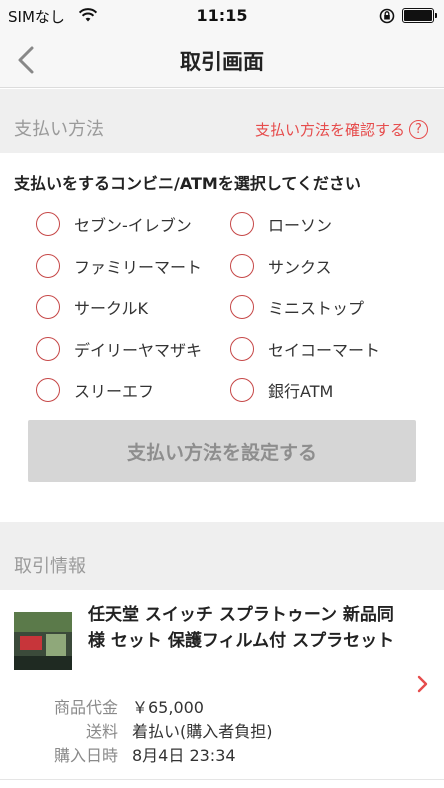 This screenshot has height=788, width=444. I want to click on payment-option-seicomart: セイコーマート, so click(305, 349).